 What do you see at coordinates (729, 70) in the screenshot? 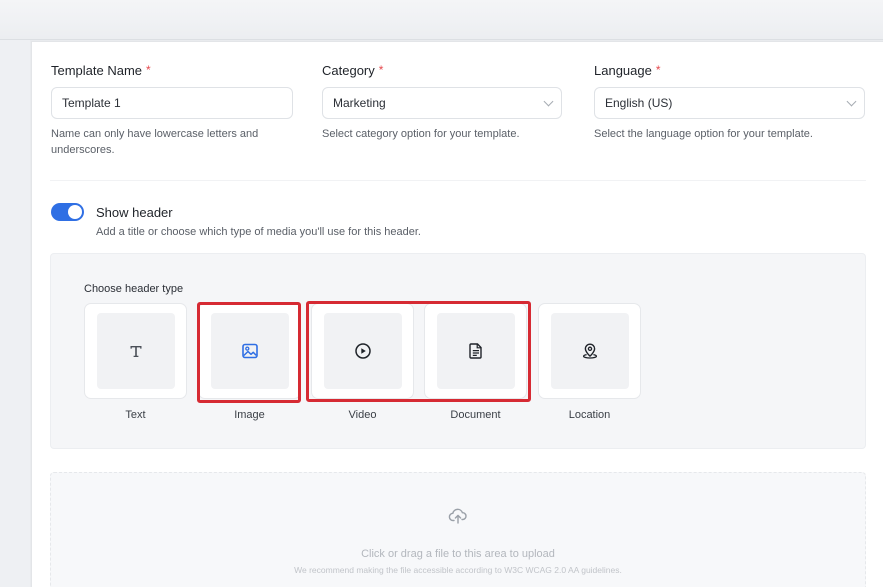
I see `language-label-row: Language *` at bounding box center [729, 70].